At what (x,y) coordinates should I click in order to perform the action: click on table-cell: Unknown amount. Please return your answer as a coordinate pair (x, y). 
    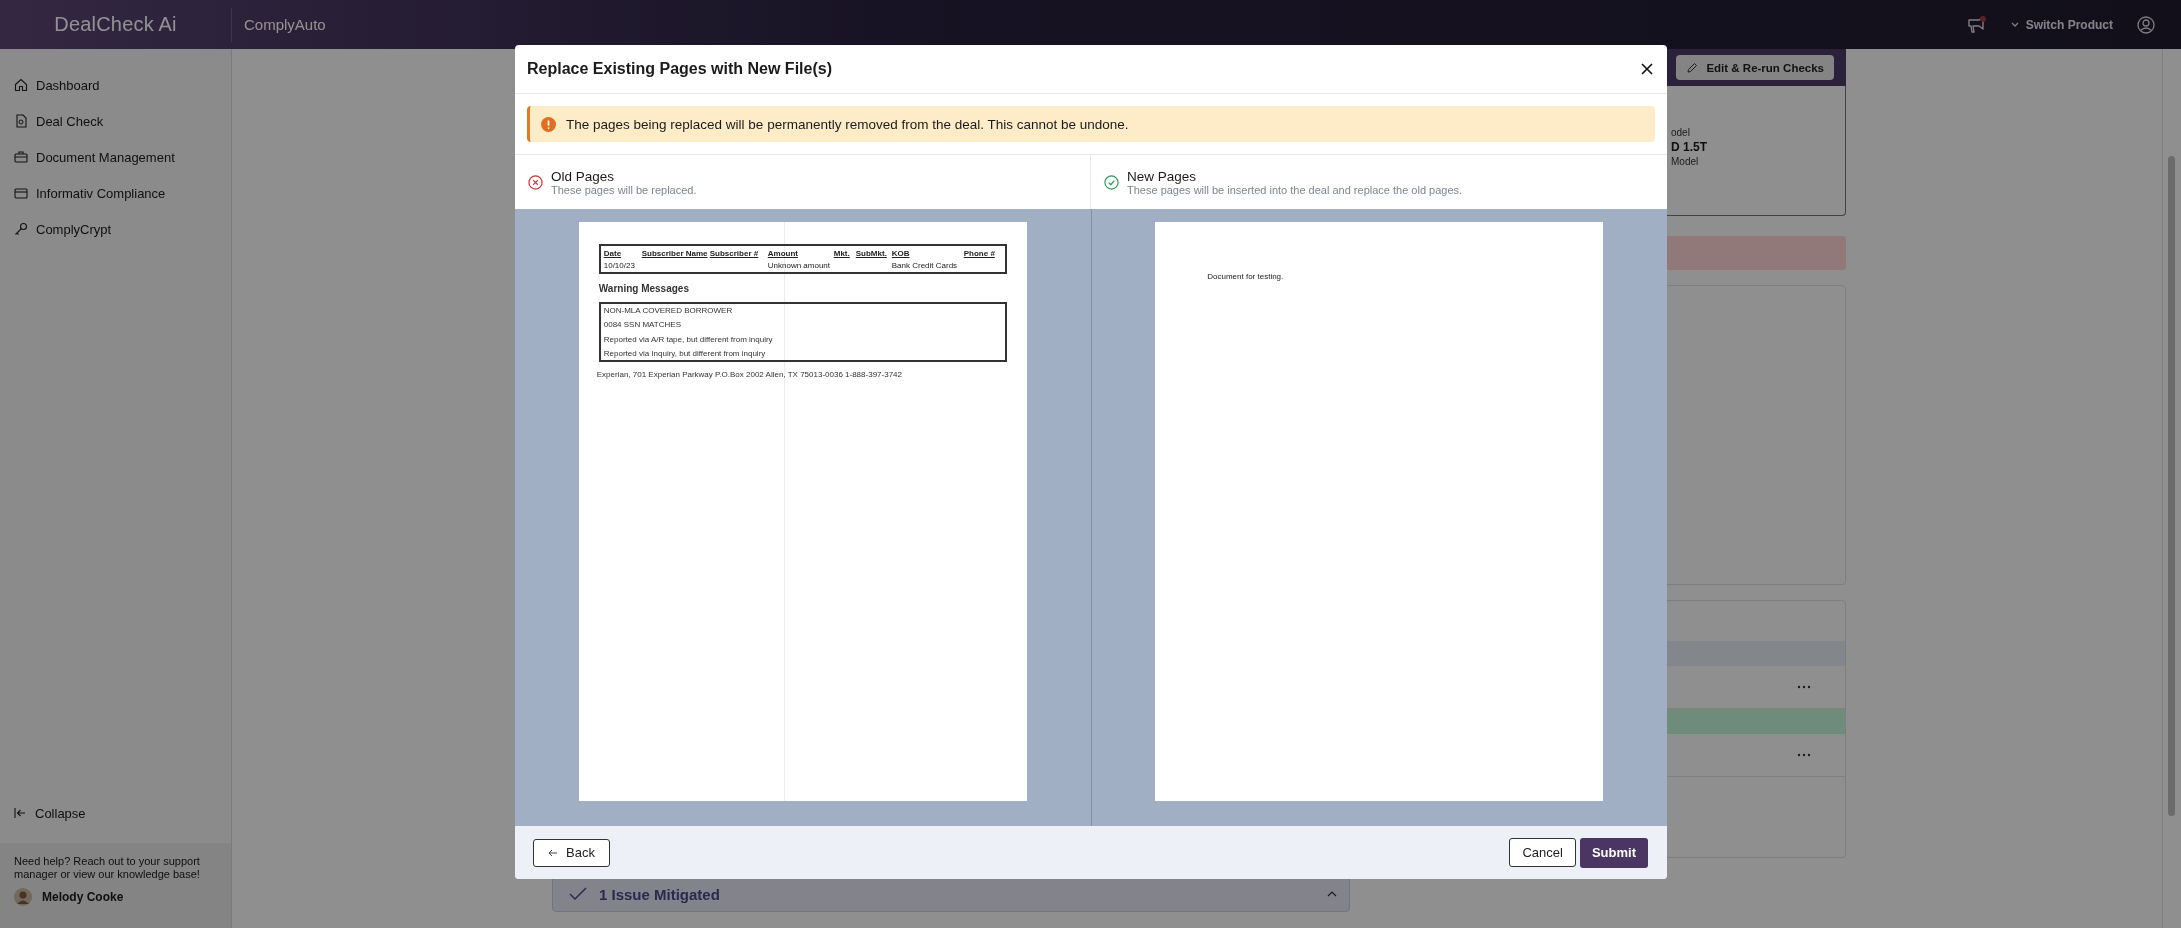
    Looking at the image, I should click on (798, 265).